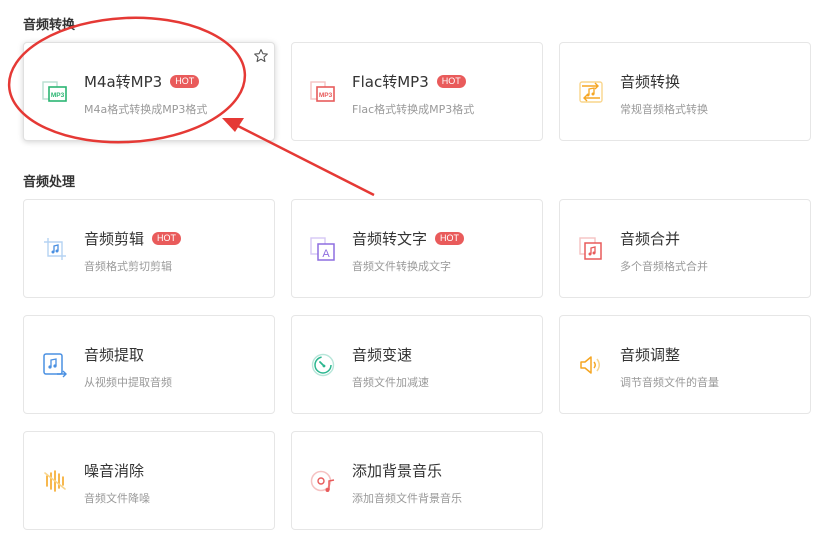  What do you see at coordinates (114, 239) in the screenshot?
I see `card-title: 音频剪辑` at bounding box center [114, 239].